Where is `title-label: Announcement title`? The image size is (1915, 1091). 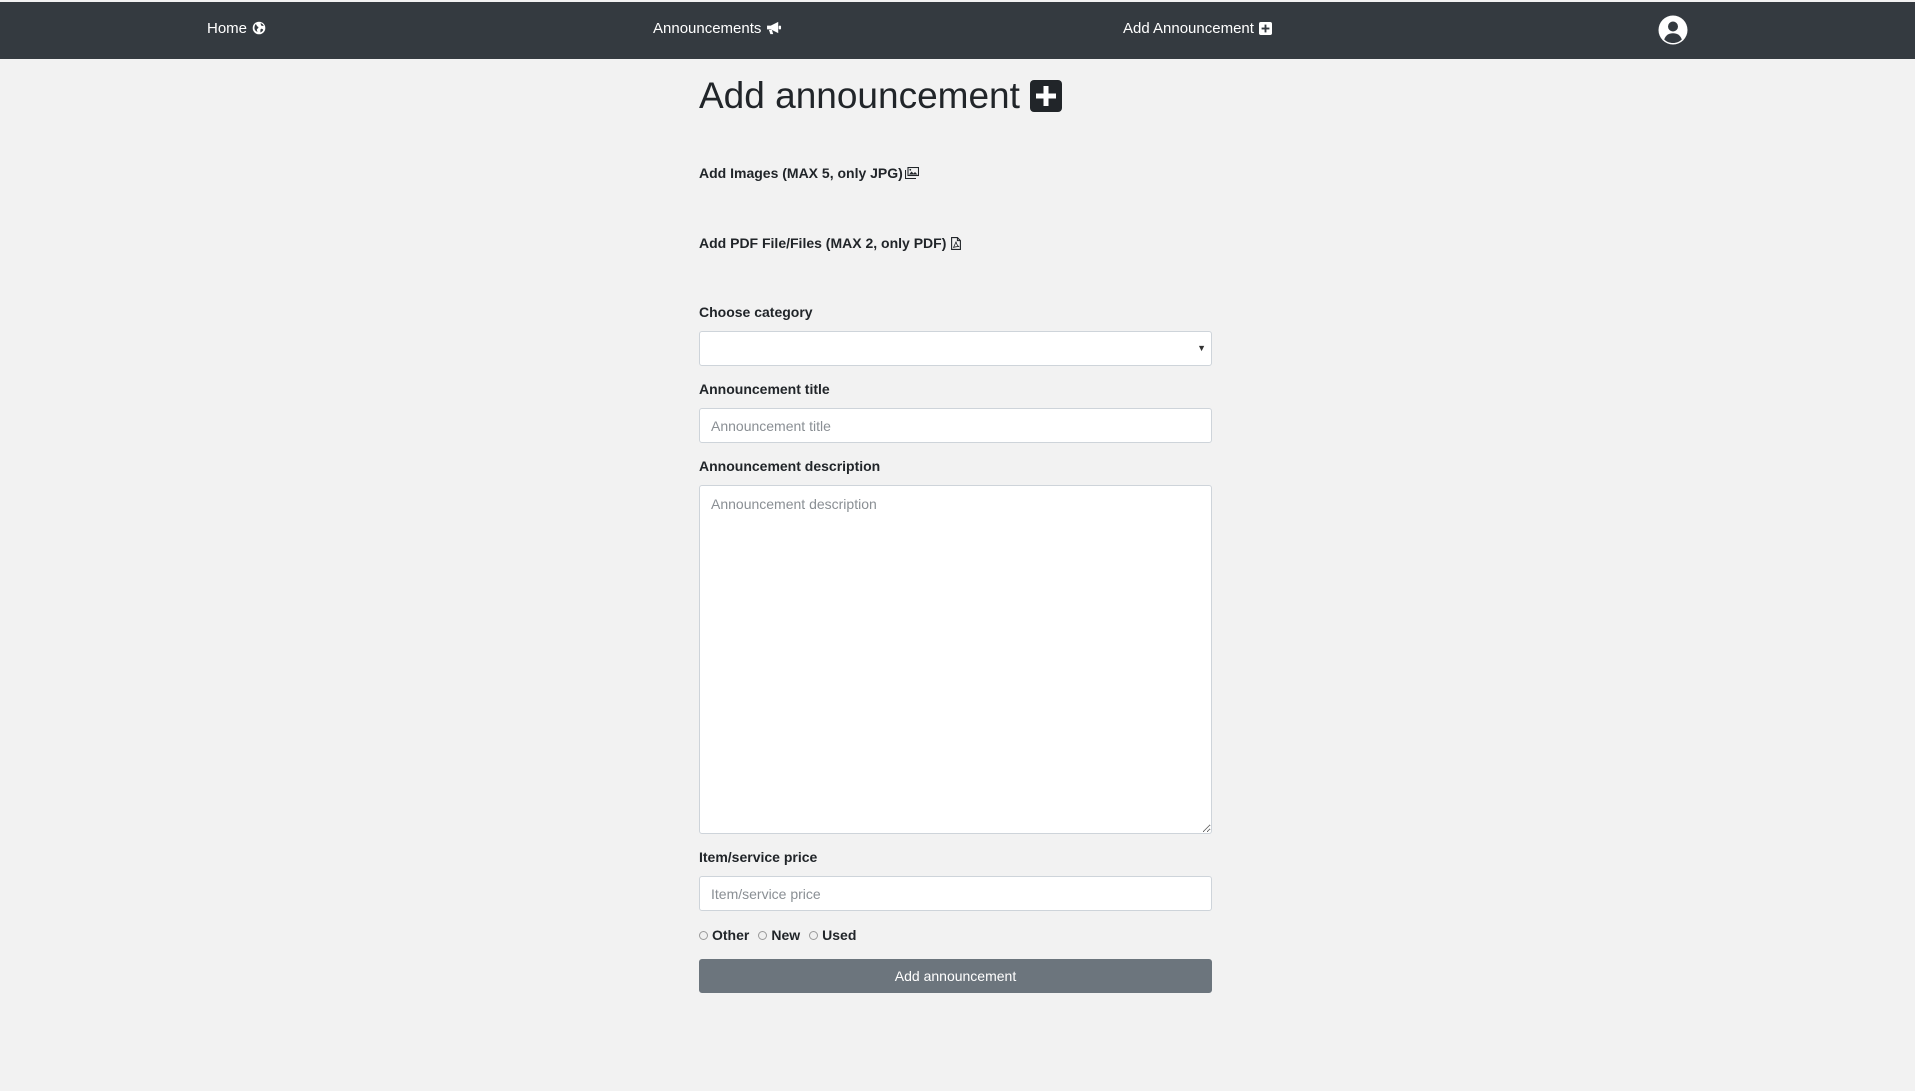 title-label: Announcement title is located at coordinates (764, 389).